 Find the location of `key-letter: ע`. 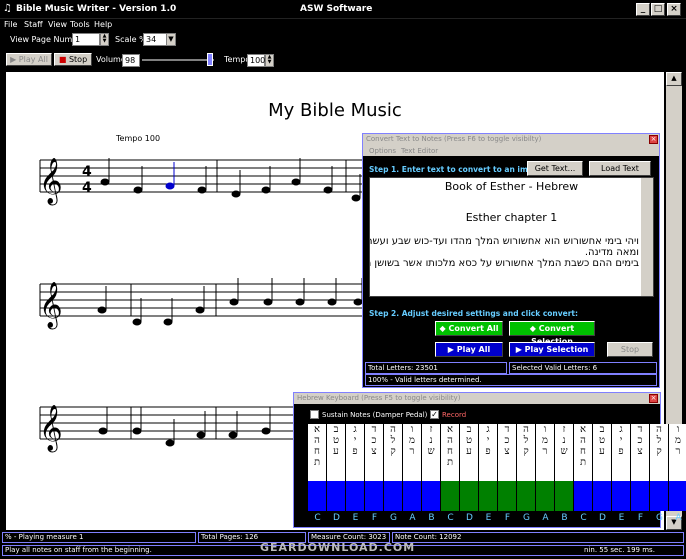

key-letter: ע is located at coordinates (336, 451).